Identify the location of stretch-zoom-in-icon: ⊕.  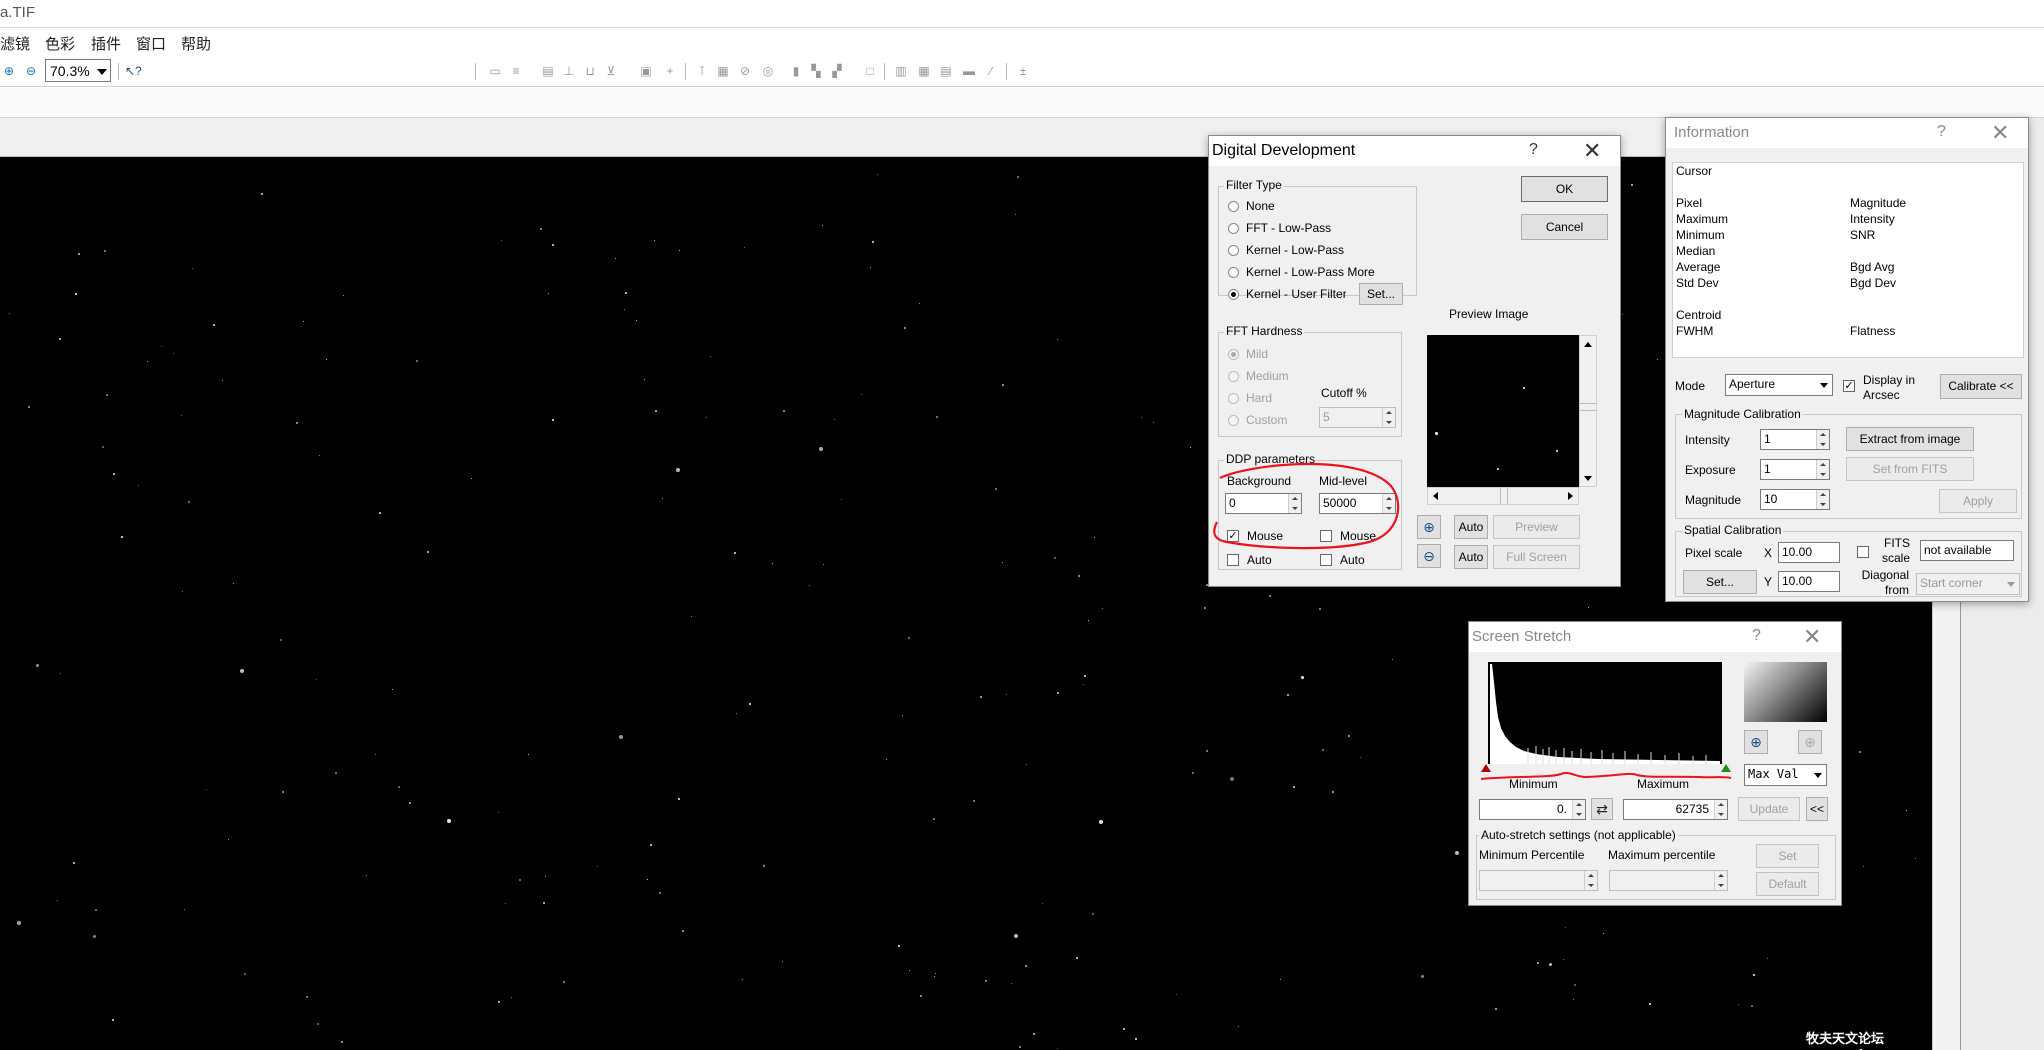
(1756, 742).